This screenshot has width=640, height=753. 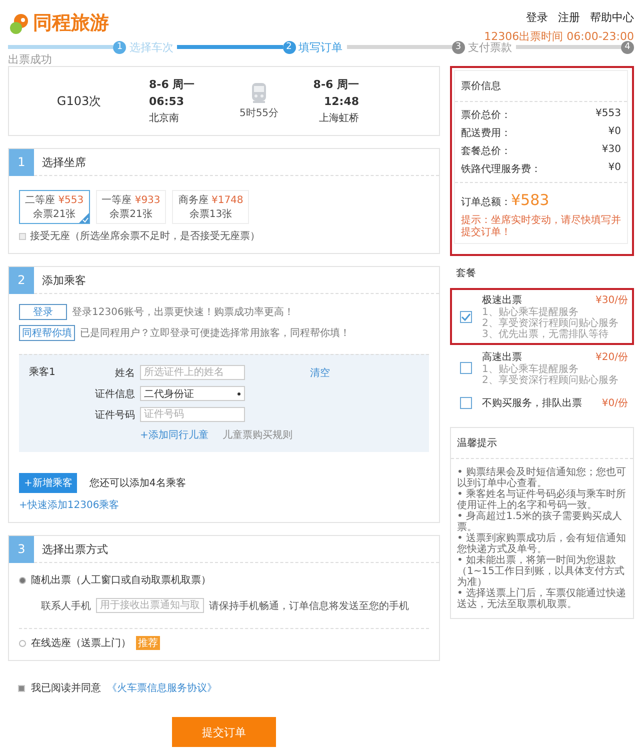 What do you see at coordinates (542, 478) in the screenshot?
I see `tip-text: • 购票结果会及时短信通知您；您也可以到订单中心查看。` at bounding box center [542, 478].